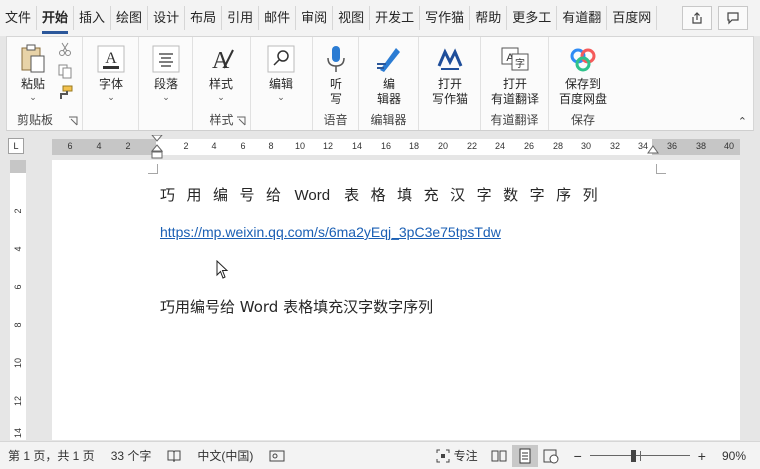 This screenshot has height=469, width=760. I want to click on comments-button, so click(733, 18).